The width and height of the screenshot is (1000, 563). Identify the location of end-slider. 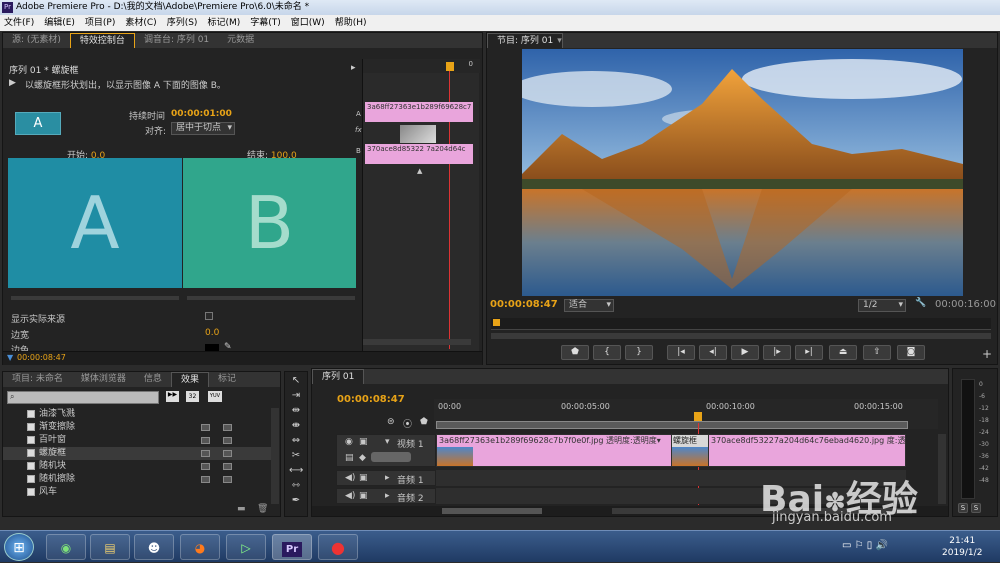
(271, 298).